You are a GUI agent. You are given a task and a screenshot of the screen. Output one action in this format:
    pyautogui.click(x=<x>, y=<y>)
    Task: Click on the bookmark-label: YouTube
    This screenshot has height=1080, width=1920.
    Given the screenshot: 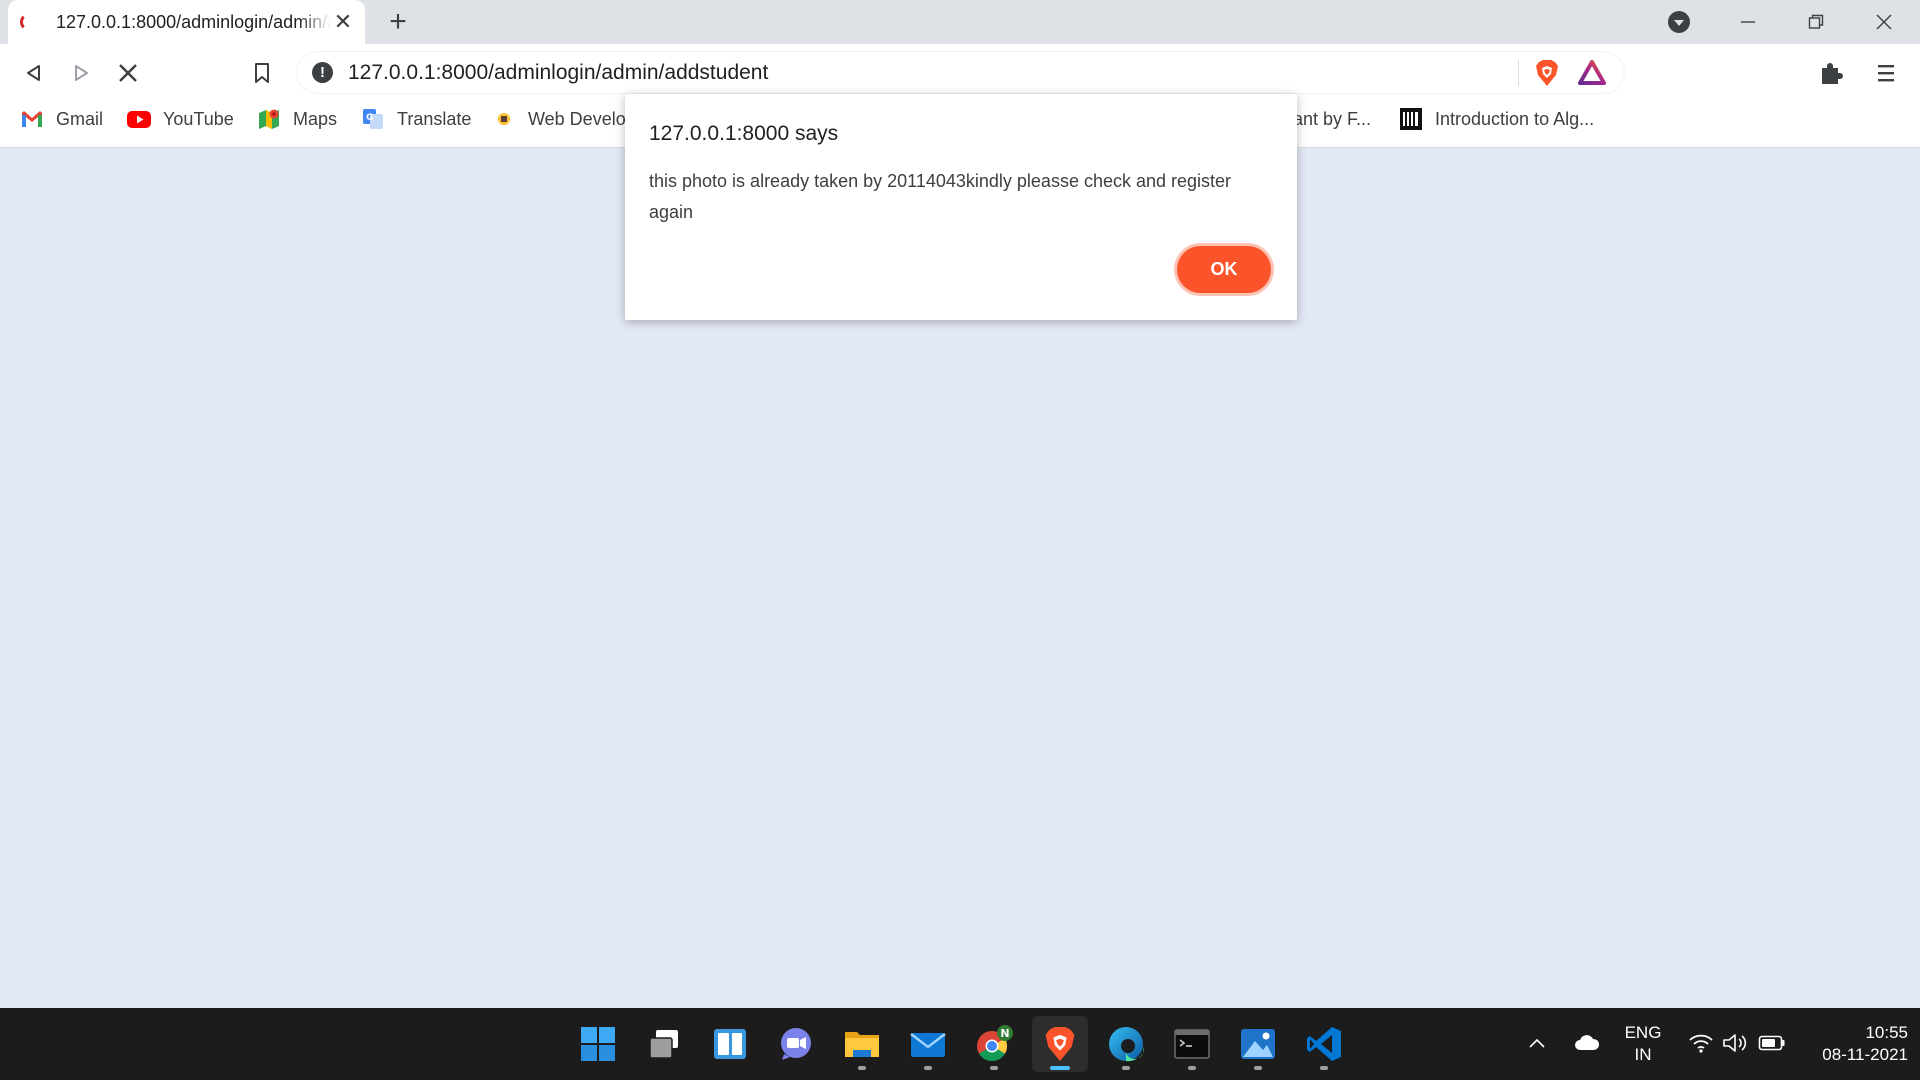 What is the action you would take?
    pyautogui.click(x=198, y=118)
    